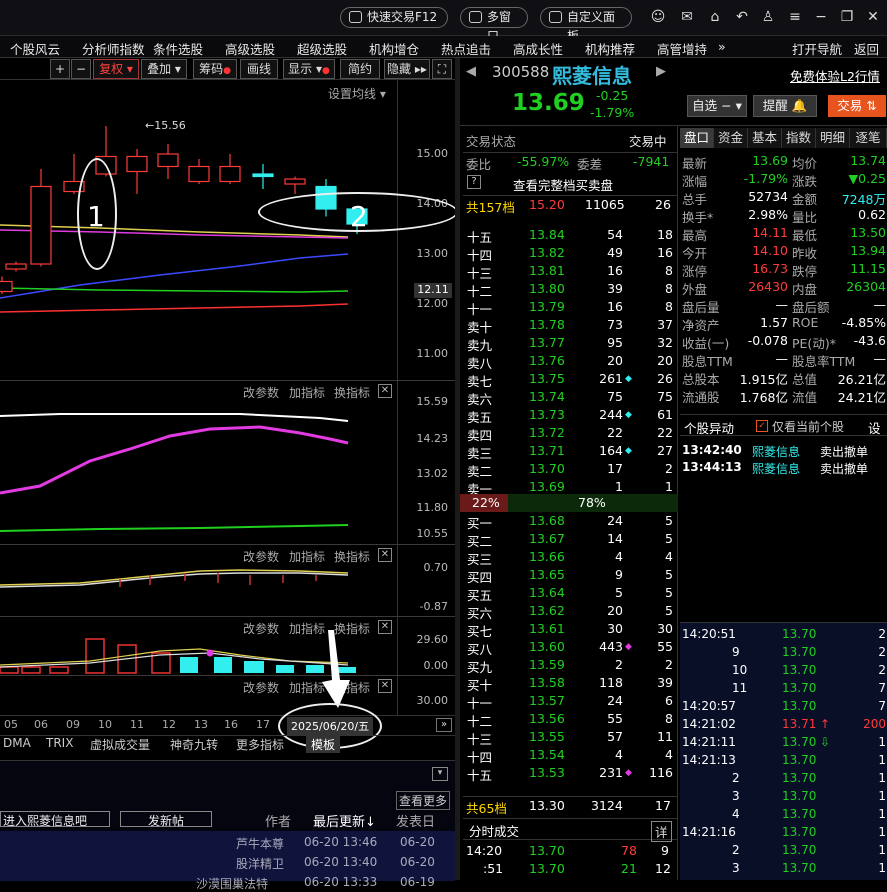  I want to click on menu-item: 机构推荐, so click(610, 48).